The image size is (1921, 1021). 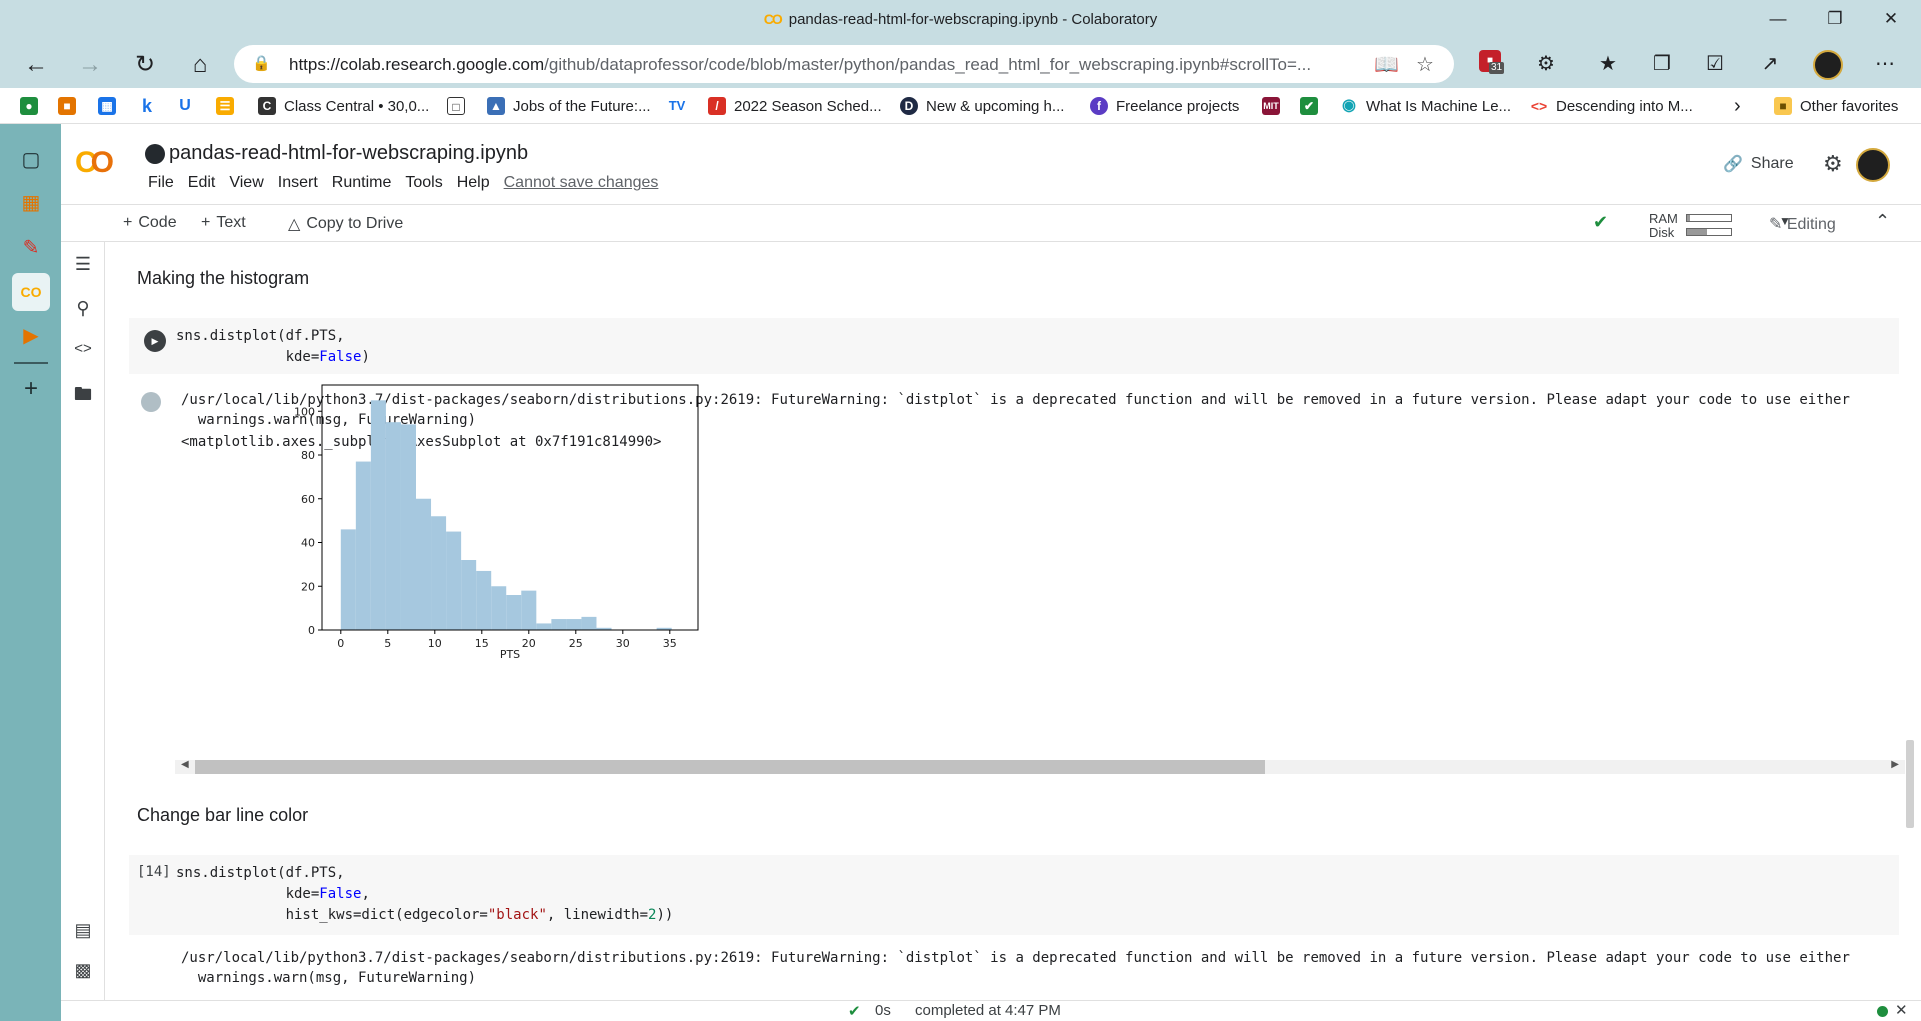 I want to click on browser-essentials-icon: ☑, so click(x=1715, y=64).